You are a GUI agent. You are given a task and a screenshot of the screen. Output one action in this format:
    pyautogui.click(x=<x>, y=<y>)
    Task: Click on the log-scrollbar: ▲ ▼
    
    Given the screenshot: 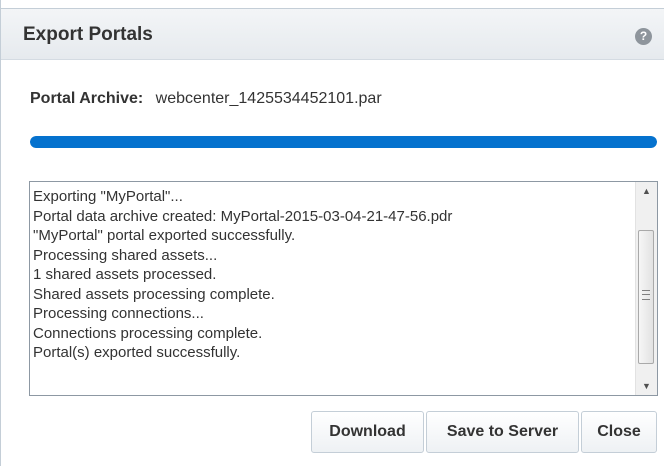 What is the action you would take?
    pyautogui.click(x=646, y=288)
    